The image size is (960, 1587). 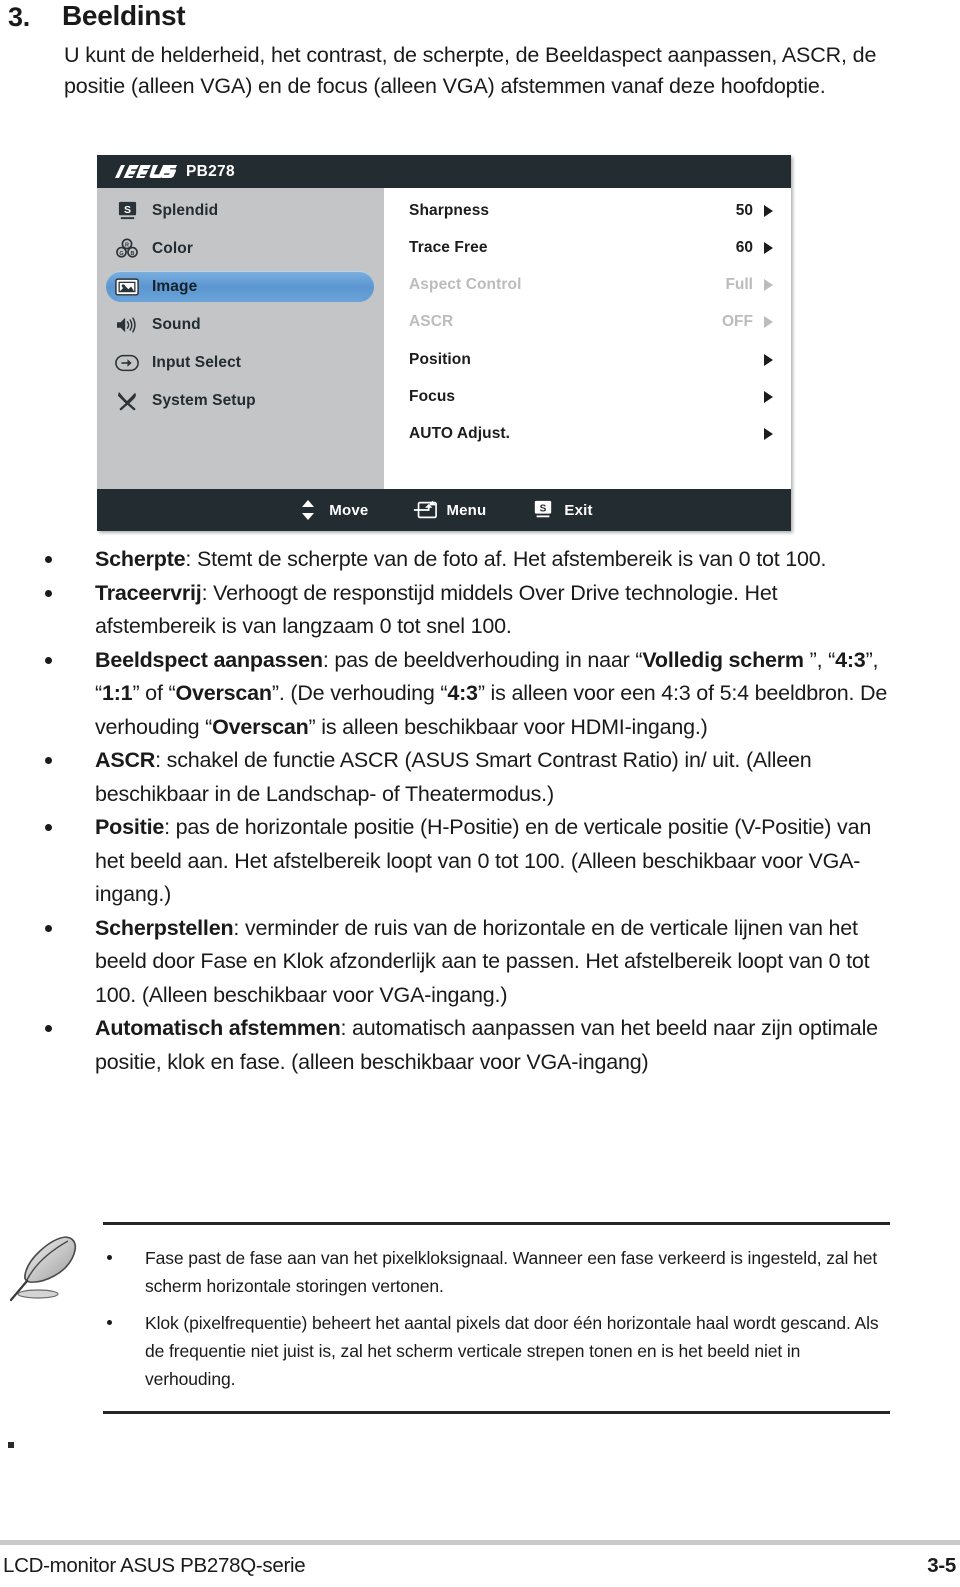 What do you see at coordinates (739, 284) in the screenshot?
I see `osd-row-value: Full` at bounding box center [739, 284].